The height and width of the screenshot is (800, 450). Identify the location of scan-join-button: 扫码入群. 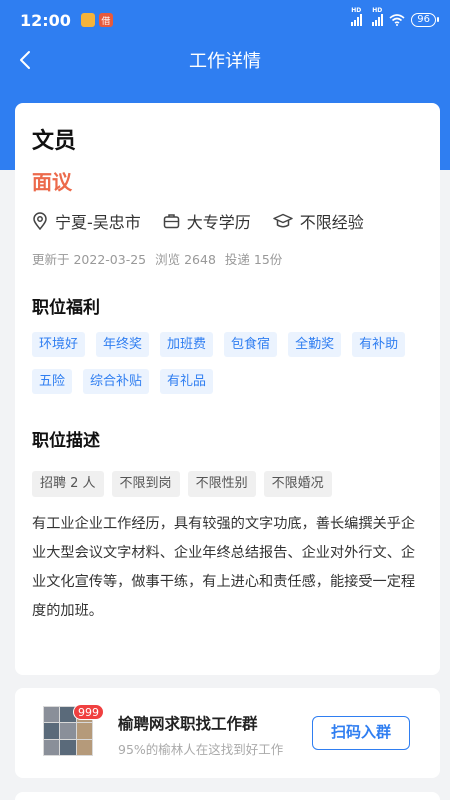
(361, 733).